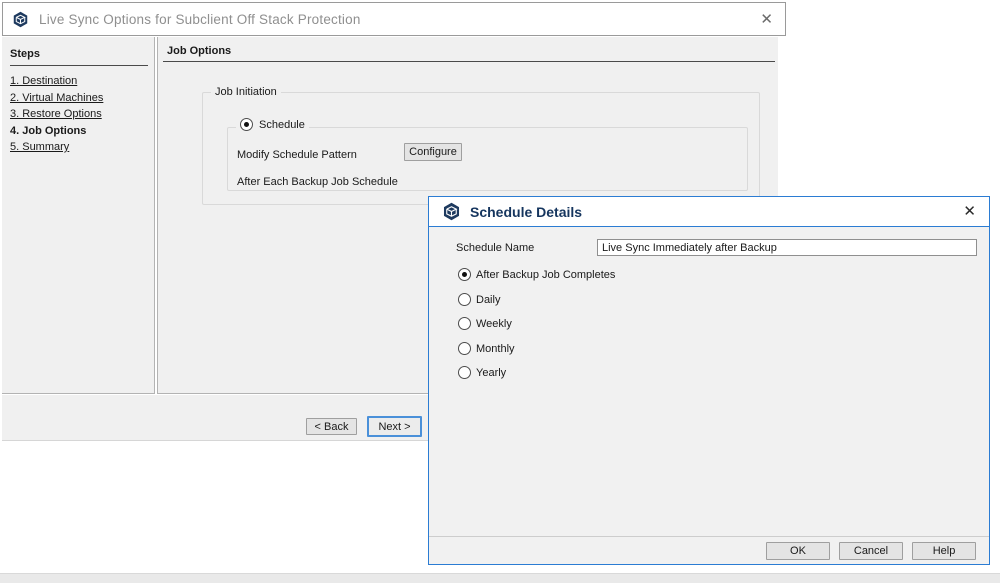  What do you see at coordinates (464, 372) in the screenshot?
I see `radio-yearly` at bounding box center [464, 372].